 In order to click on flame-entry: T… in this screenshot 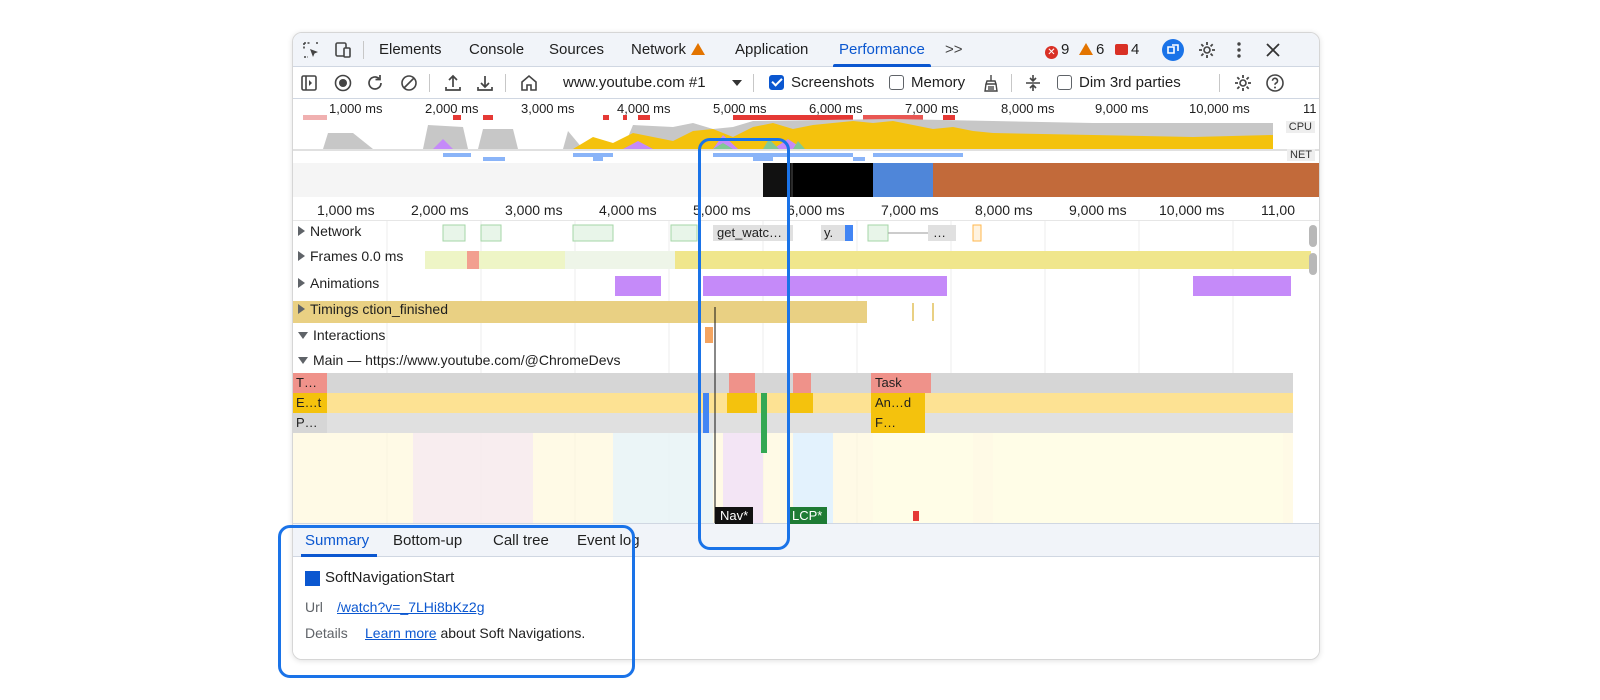, I will do `click(306, 382)`.